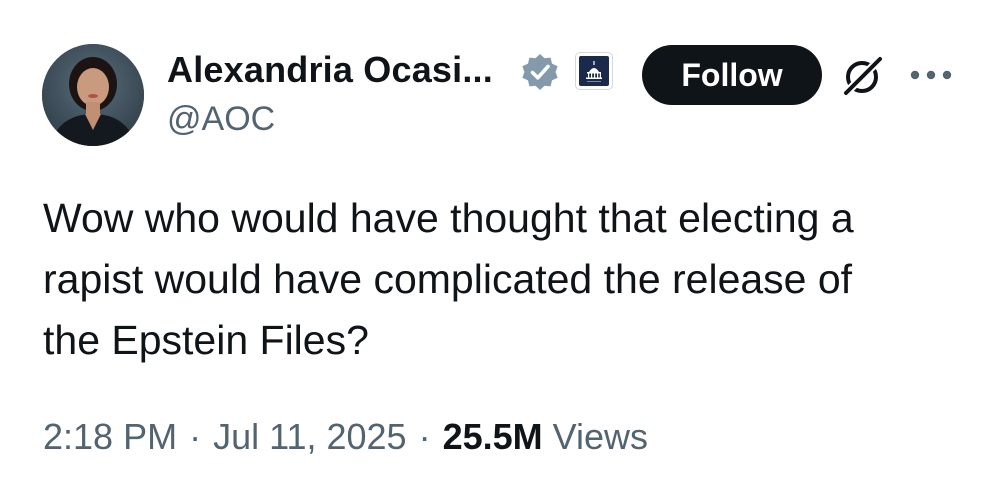  What do you see at coordinates (540, 72) in the screenshot?
I see `verified-badge-icon` at bounding box center [540, 72].